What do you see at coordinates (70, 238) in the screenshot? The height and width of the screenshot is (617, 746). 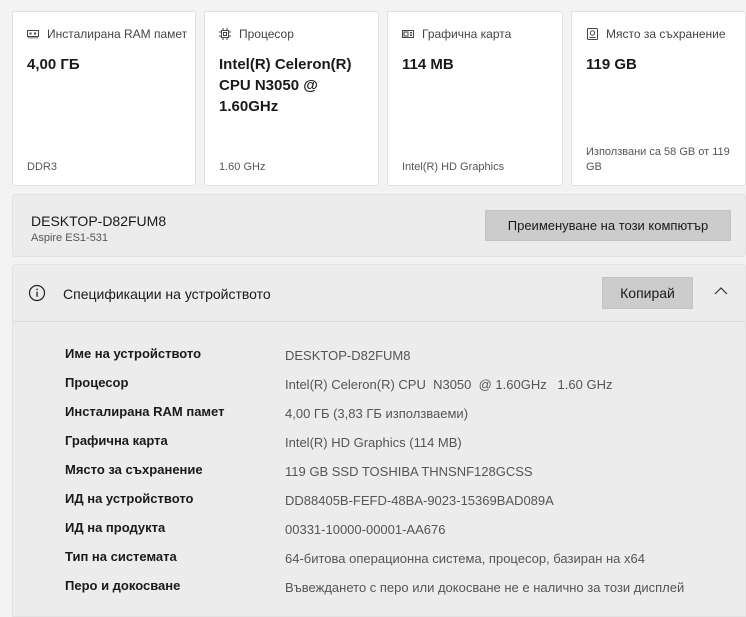 I see `device-model: Aspire ES1-531` at bounding box center [70, 238].